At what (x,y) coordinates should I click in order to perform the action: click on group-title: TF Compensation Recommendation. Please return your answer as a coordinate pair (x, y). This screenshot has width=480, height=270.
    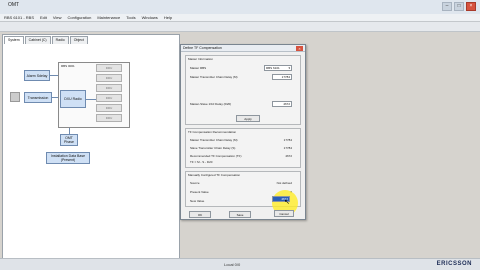
    Looking at the image, I should click on (212, 132).